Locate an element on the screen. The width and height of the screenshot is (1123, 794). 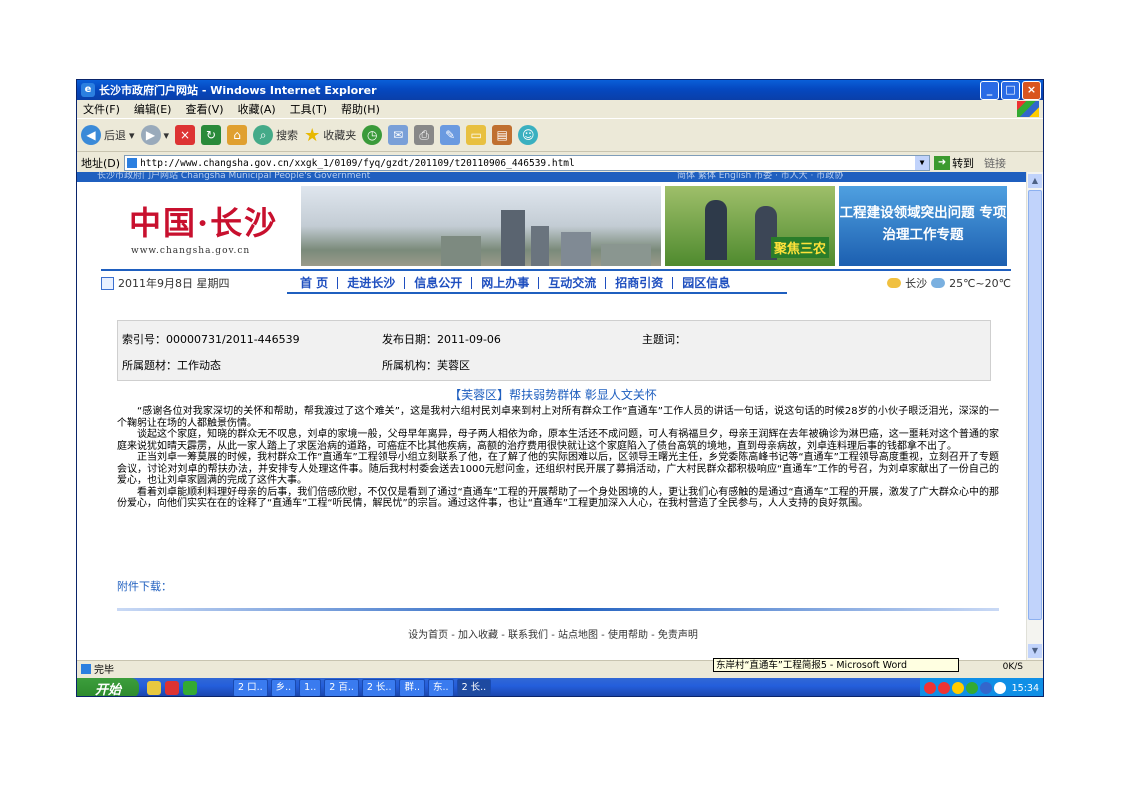
rain-icon is located at coordinates (938, 283).